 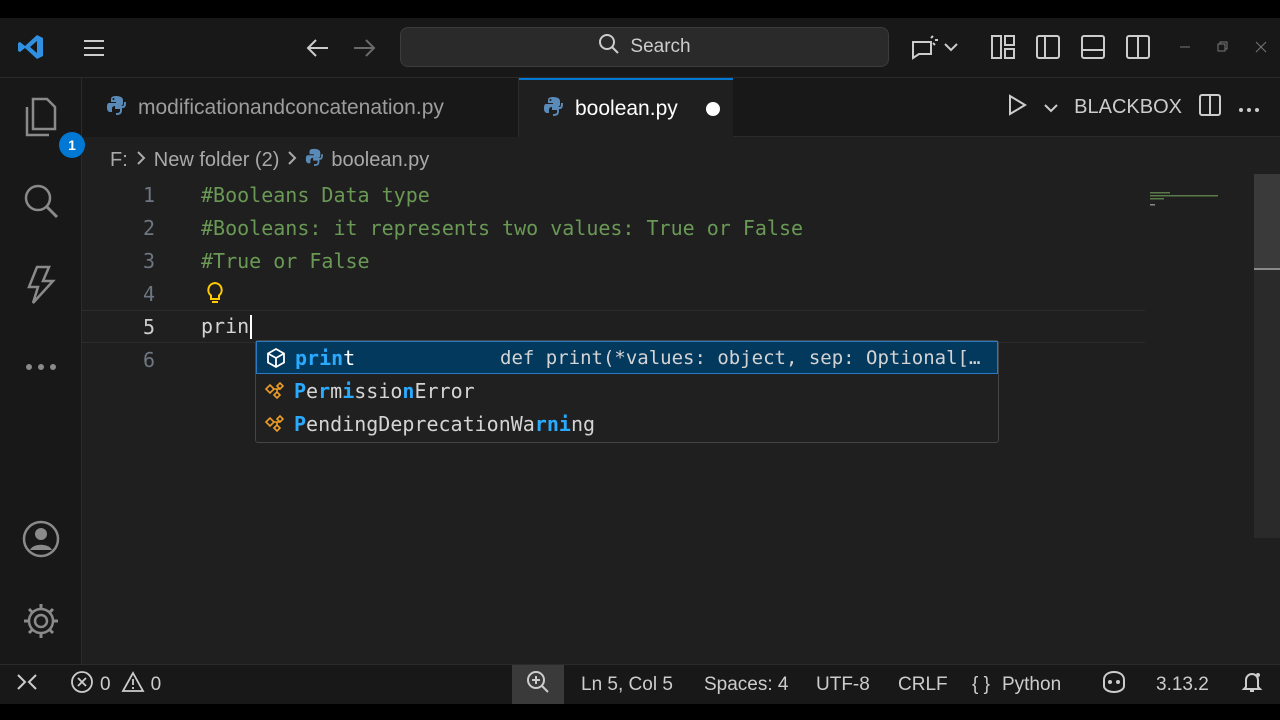 What do you see at coordinates (613, 293) in the screenshot?
I see `code-line: 4` at bounding box center [613, 293].